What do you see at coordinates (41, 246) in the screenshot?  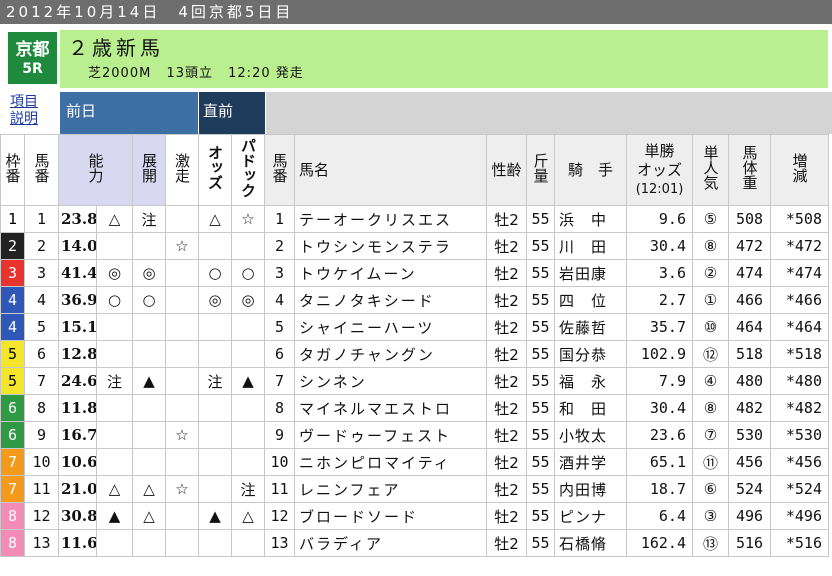 I see `umaban-cell: 2` at bounding box center [41, 246].